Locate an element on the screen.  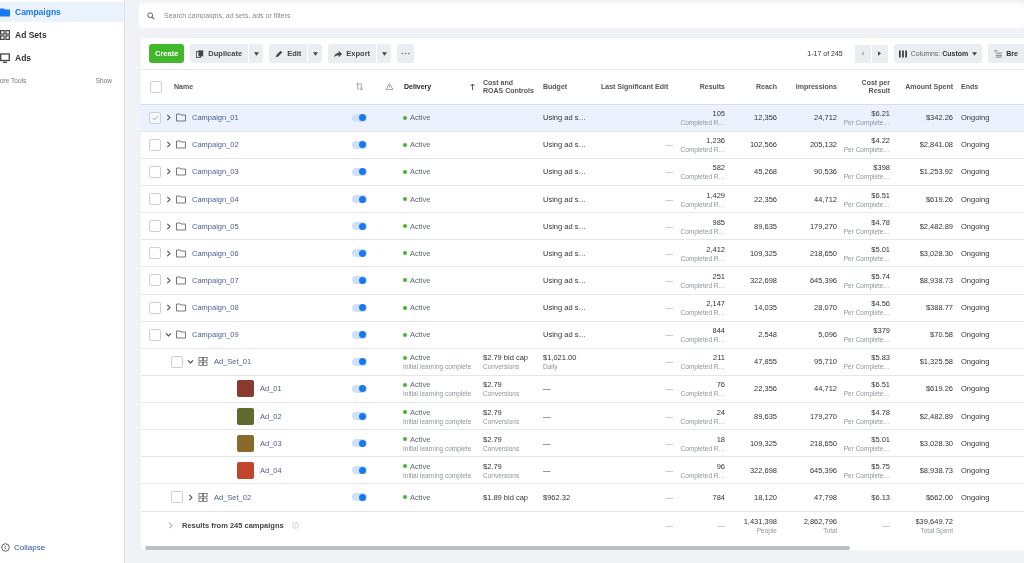
right-arrow-icon is located at coordinates (880, 54).